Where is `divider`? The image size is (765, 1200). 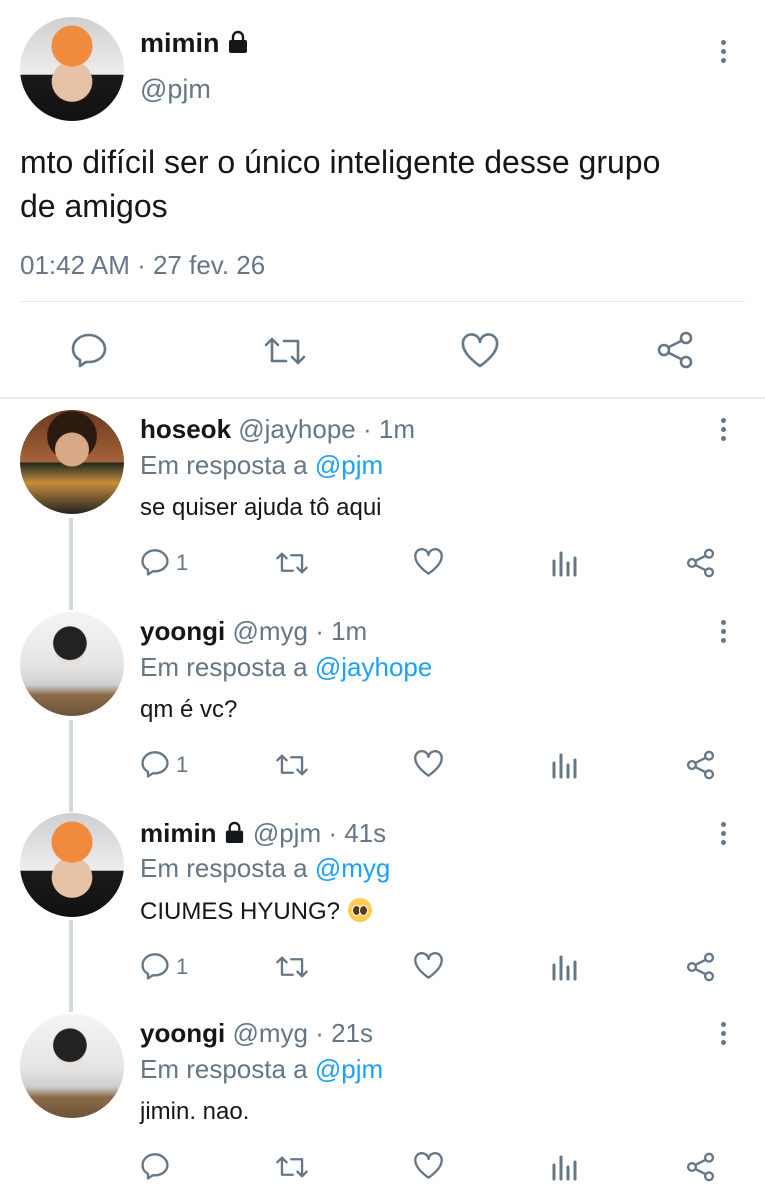
divider is located at coordinates (382, 301).